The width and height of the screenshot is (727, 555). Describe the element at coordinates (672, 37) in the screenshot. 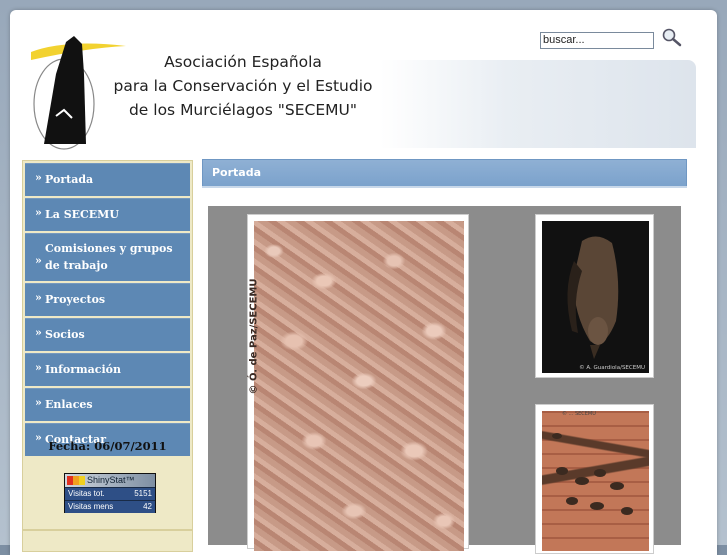

I see `search-icon` at that location.